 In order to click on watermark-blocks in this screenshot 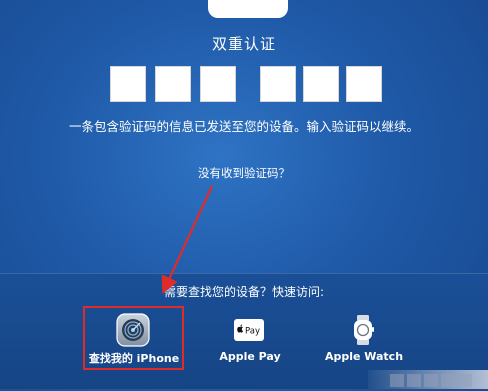, I will do `click(432, 381)`.